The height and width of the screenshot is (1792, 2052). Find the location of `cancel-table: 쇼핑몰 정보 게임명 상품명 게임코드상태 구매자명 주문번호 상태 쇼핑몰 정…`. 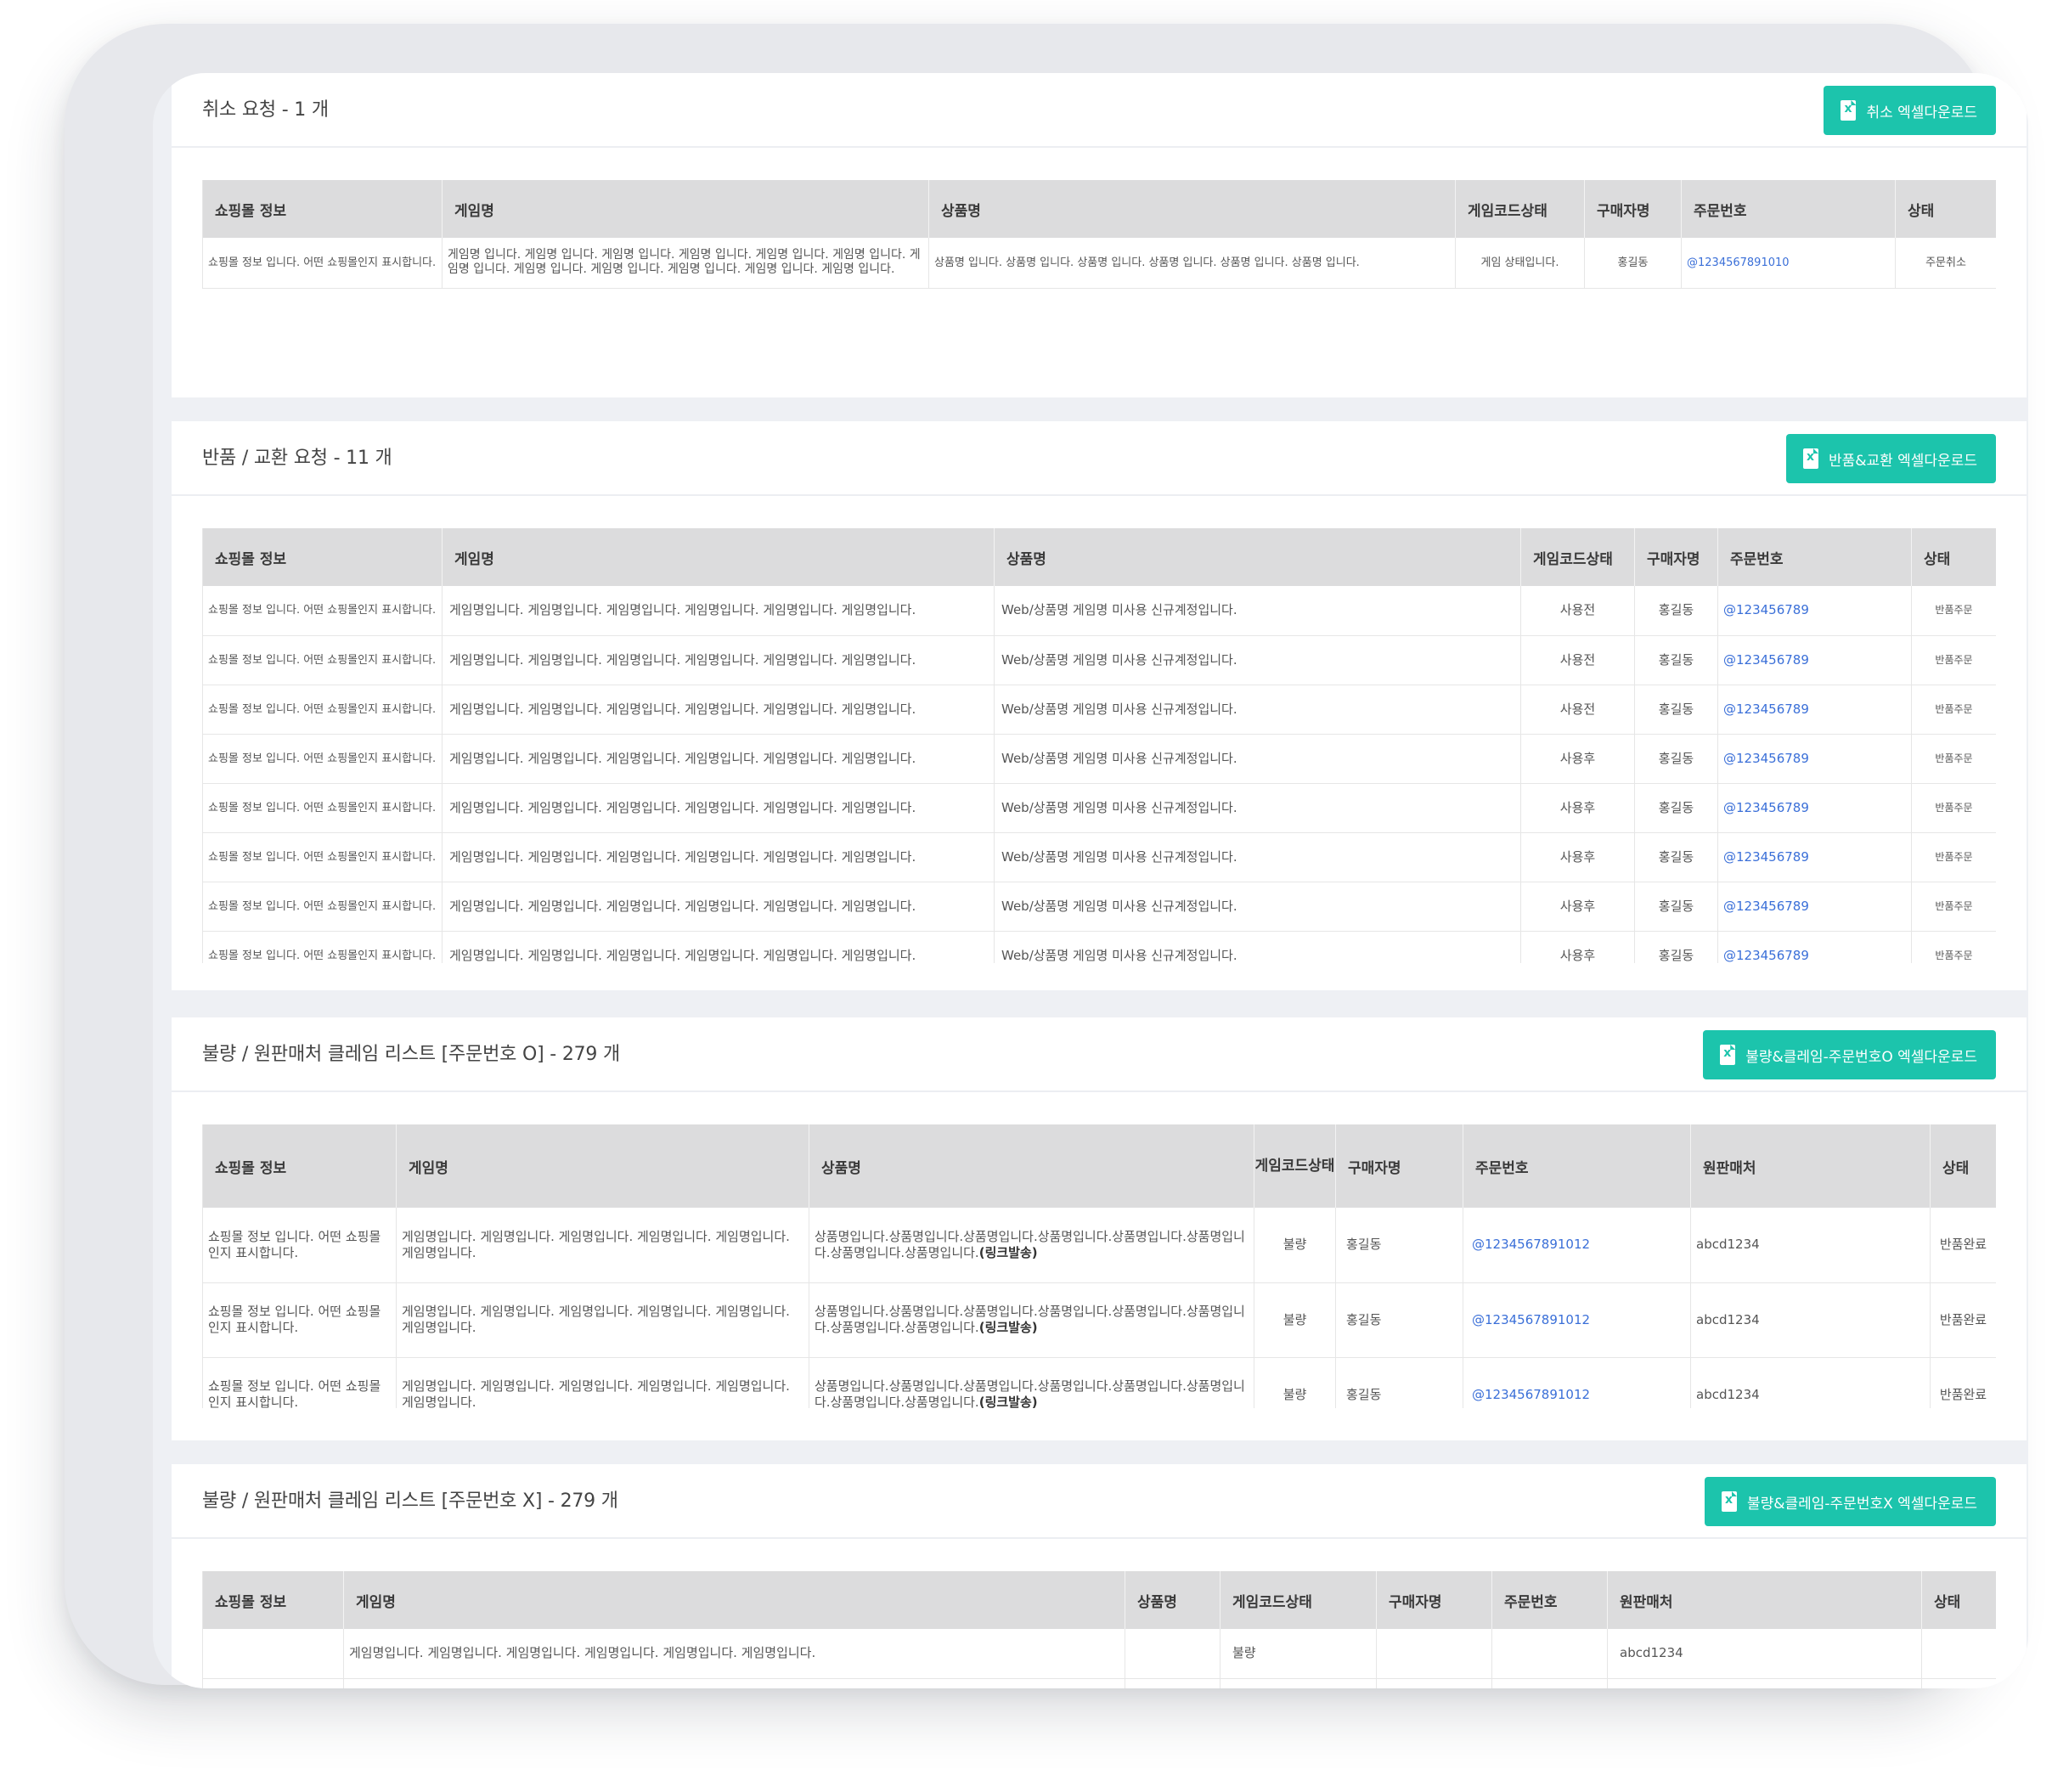

cancel-table: 쇼핑몰 정보 게임명 상품명 게임코드상태 구매자명 주문번호 상태 쇼핑몰 정… is located at coordinates (1099, 234).